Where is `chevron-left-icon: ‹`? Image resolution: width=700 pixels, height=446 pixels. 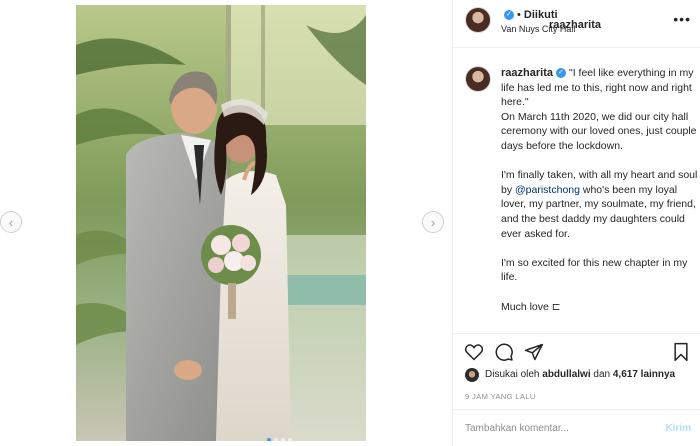 chevron-left-icon: ‹ is located at coordinates (11, 222).